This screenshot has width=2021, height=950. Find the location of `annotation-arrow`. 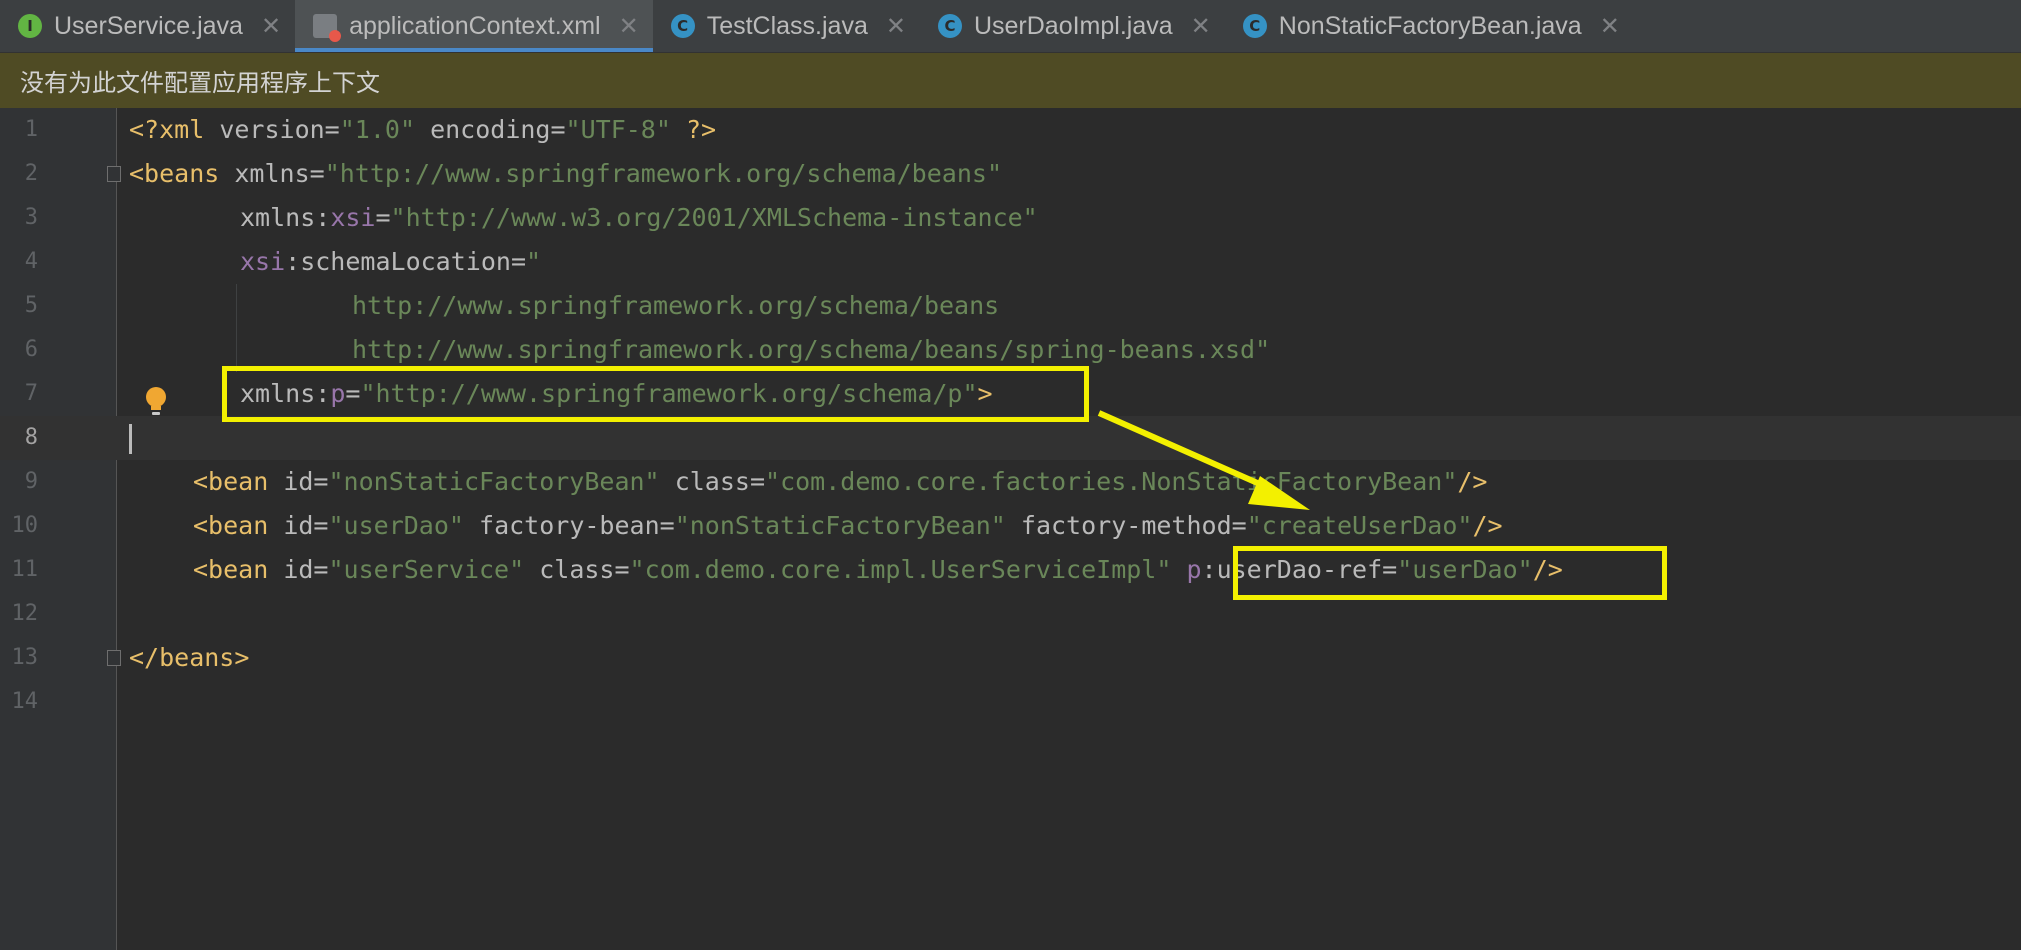

annotation-arrow is located at coordinates (1203, 460).